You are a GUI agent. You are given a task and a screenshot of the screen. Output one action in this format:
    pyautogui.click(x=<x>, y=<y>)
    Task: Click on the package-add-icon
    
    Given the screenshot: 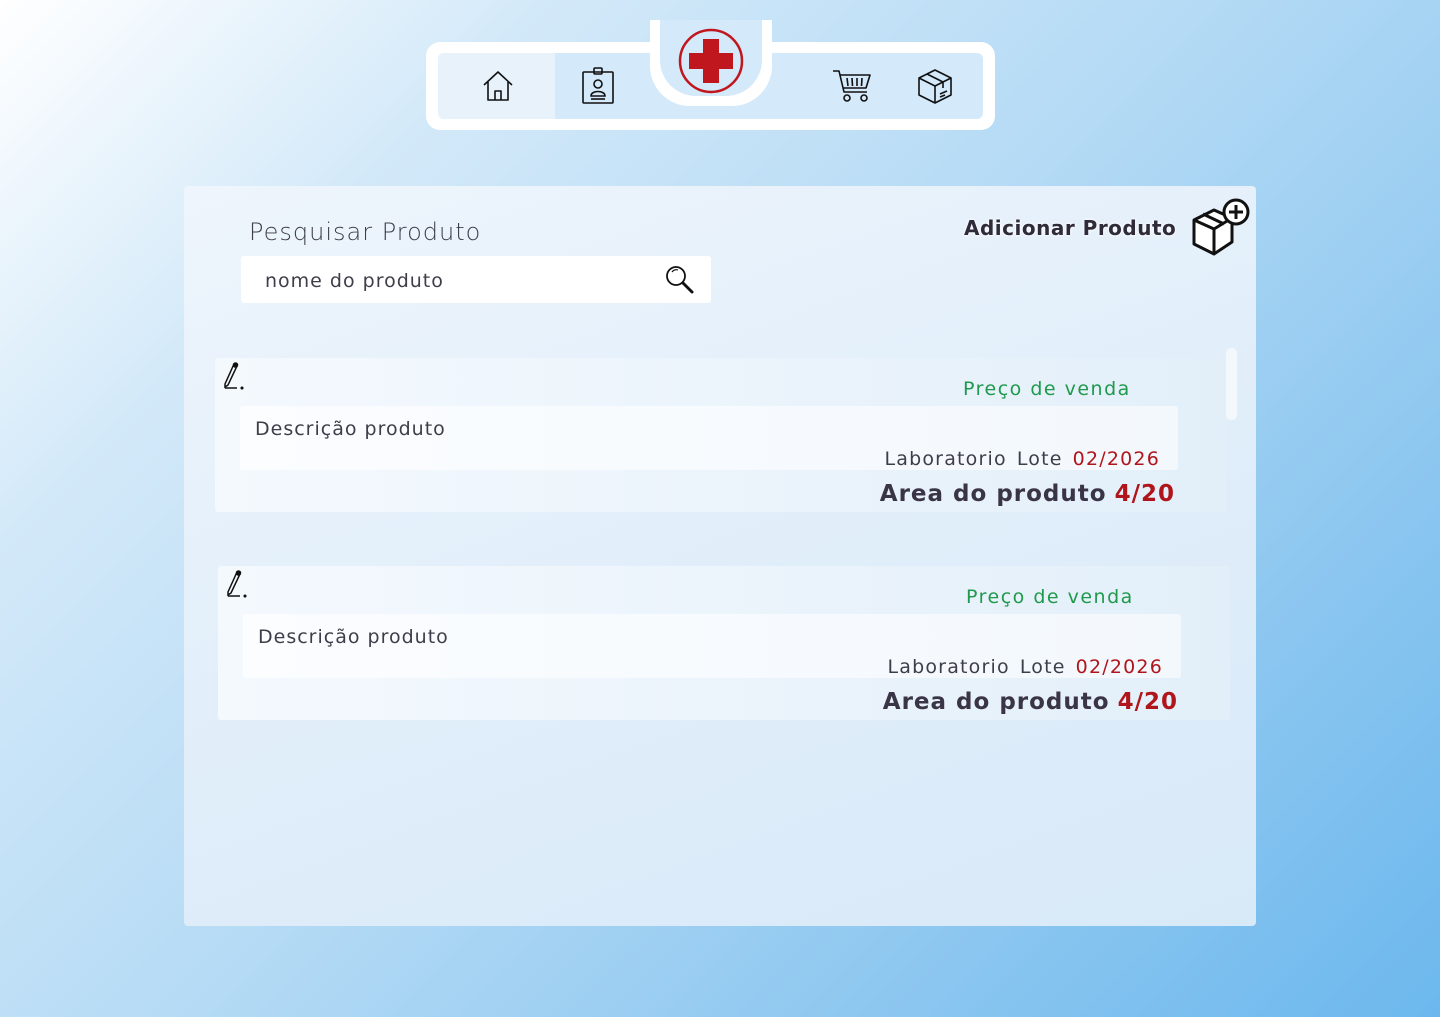 What is the action you would take?
    pyautogui.click(x=1221, y=227)
    